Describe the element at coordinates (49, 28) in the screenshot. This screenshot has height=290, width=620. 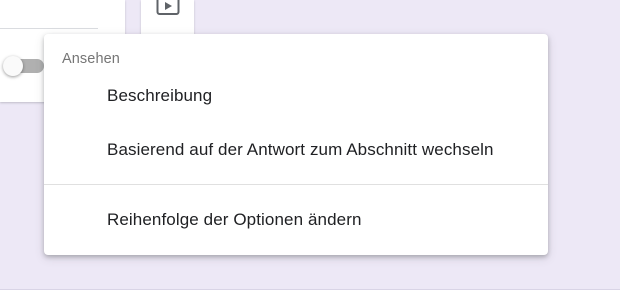
I see `card-divider` at that location.